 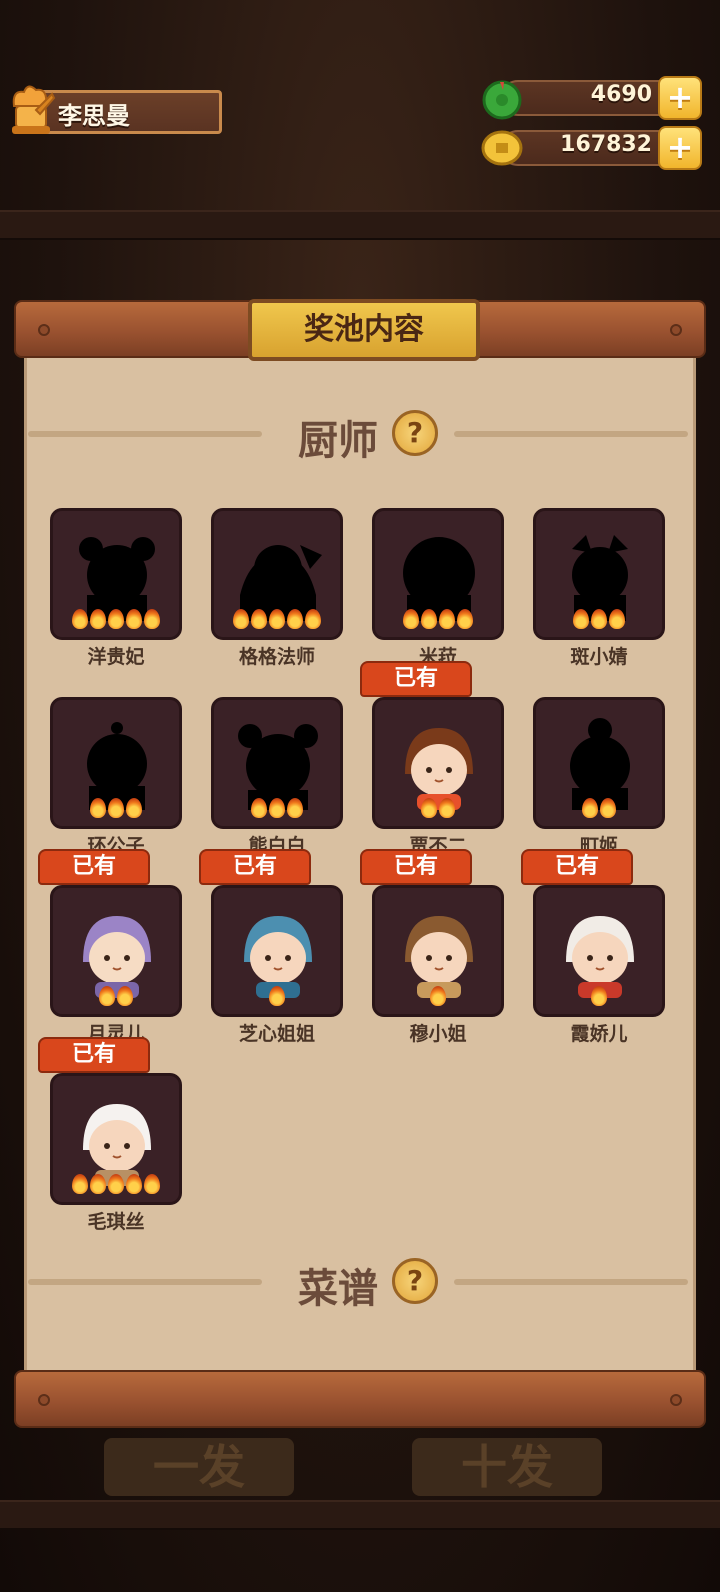 What do you see at coordinates (415, 433) in the screenshot?
I see `chef-help-button: ?` at bounding box center [415, 433].